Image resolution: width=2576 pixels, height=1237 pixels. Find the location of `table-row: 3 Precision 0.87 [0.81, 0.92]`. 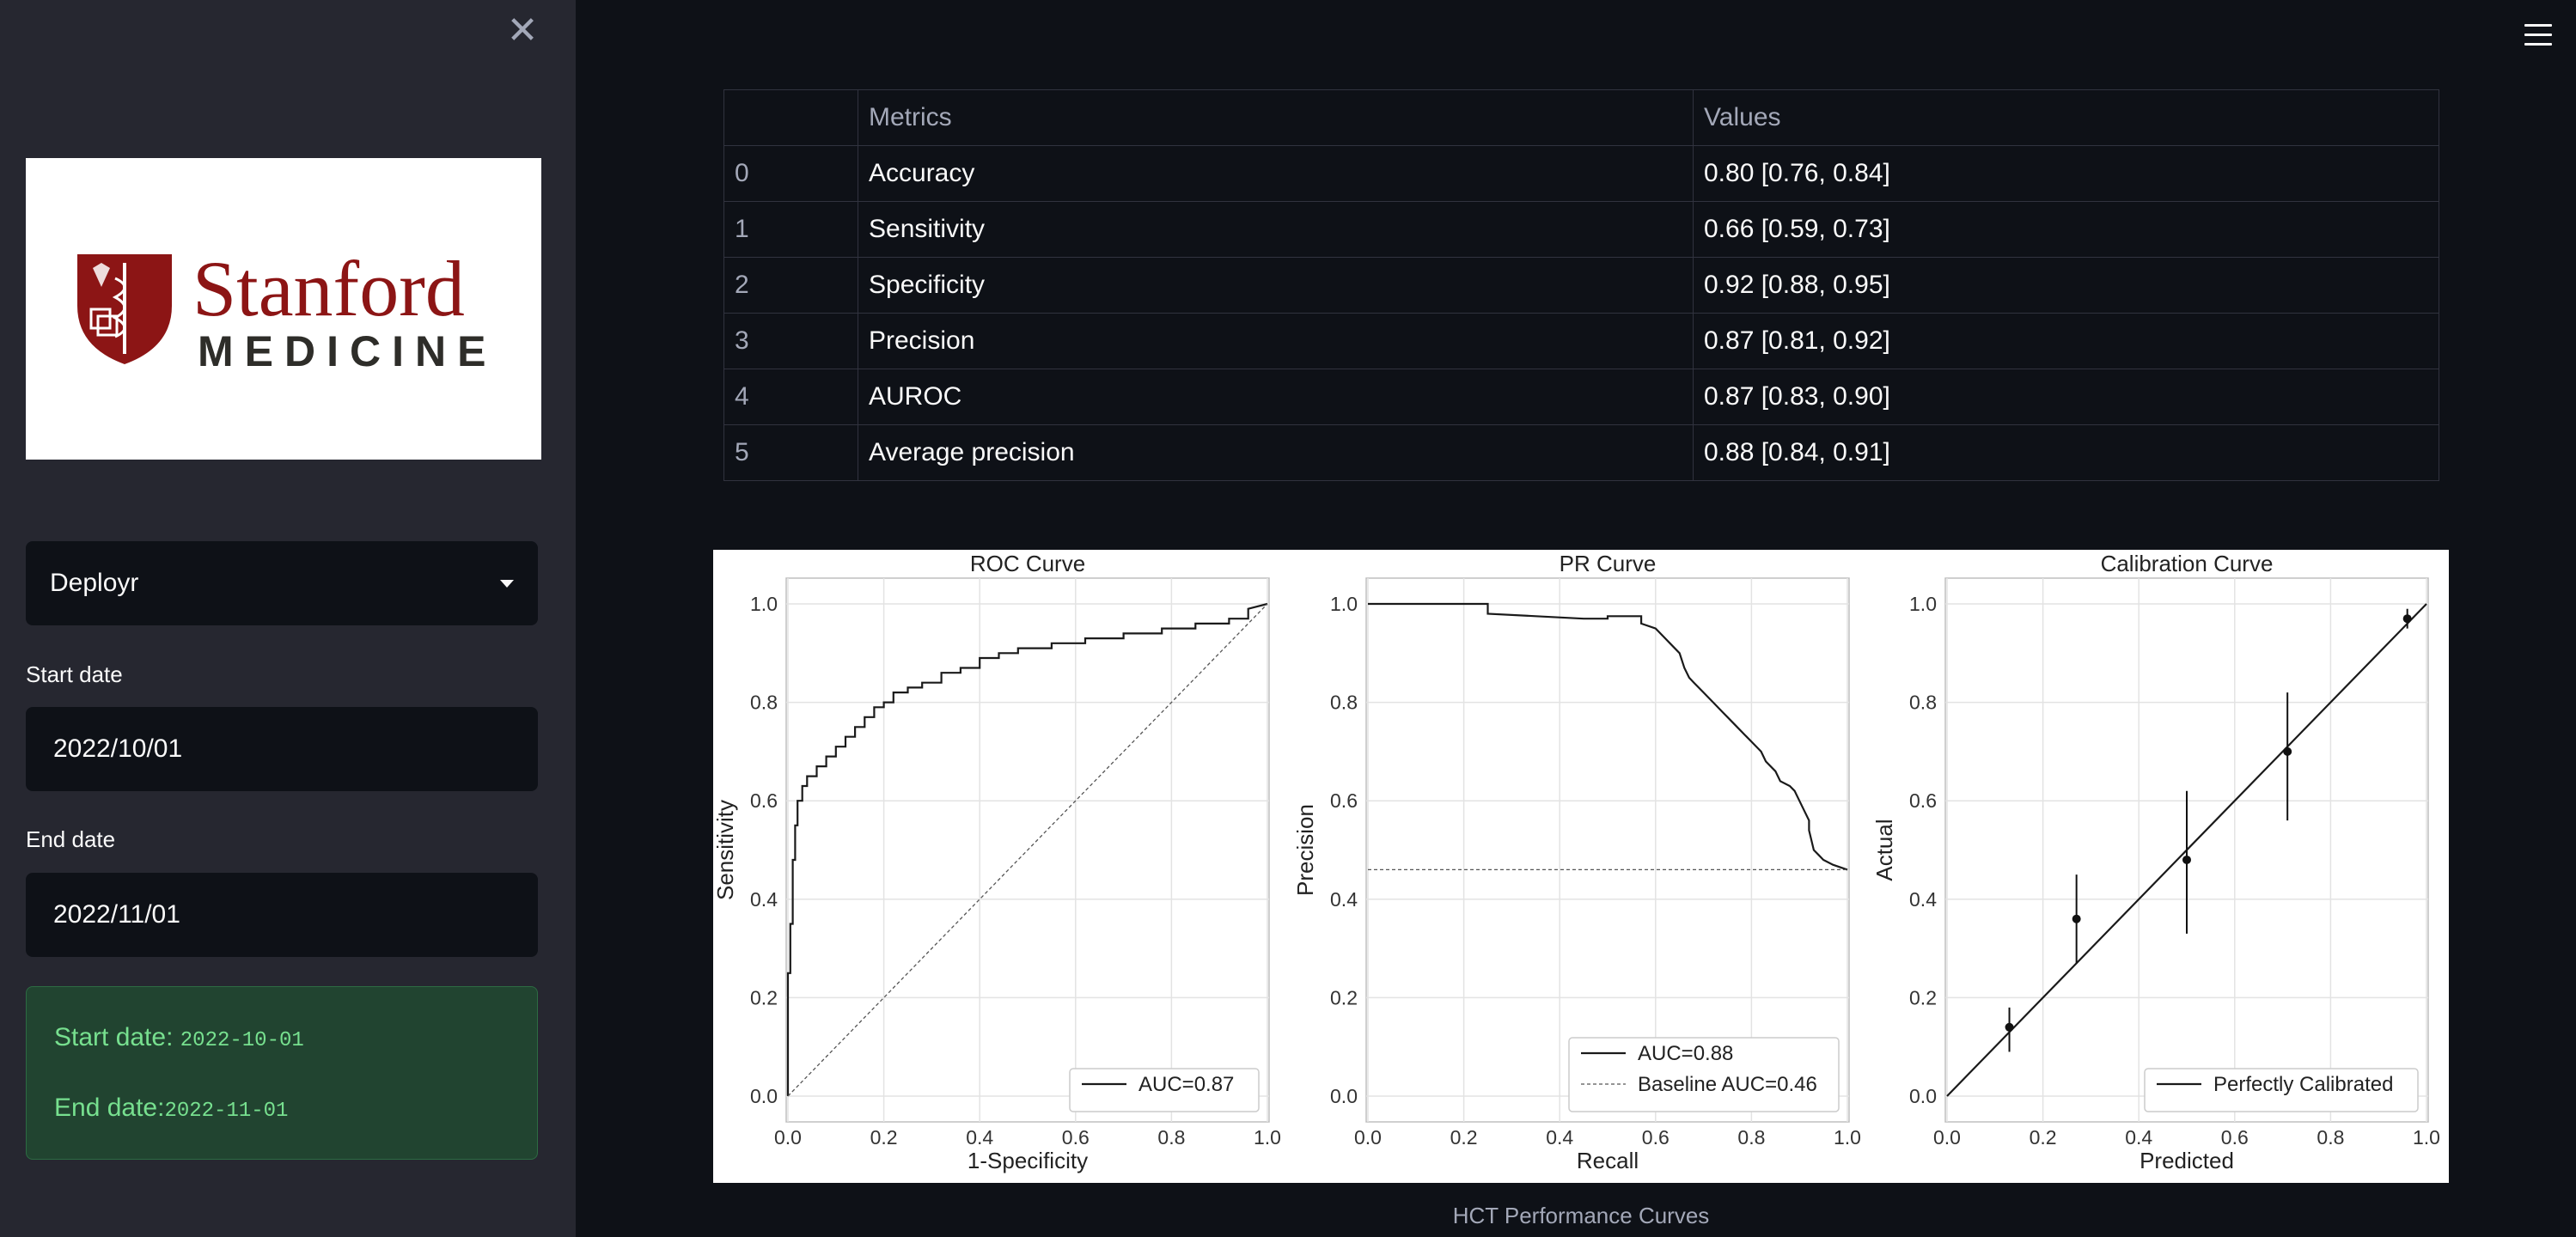

table-row: 3 Precision 0.87 [0.81, 0.92] is located at coordinates (1581, 341).